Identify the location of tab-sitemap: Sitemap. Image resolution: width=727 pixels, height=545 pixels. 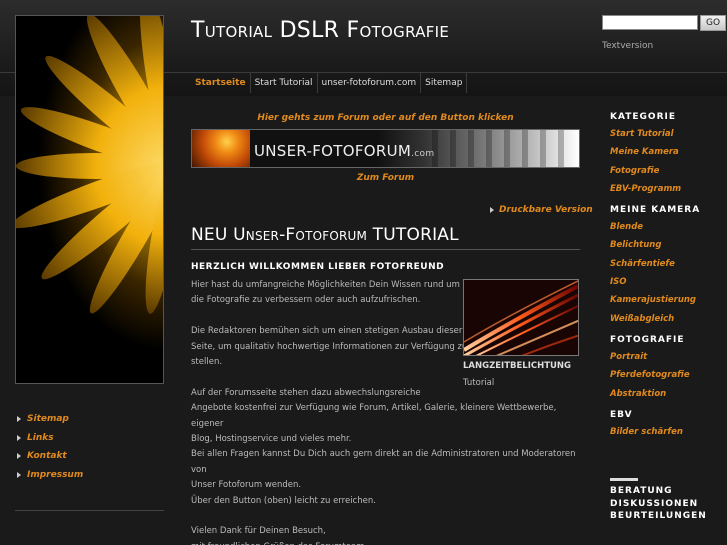
(444, 83).